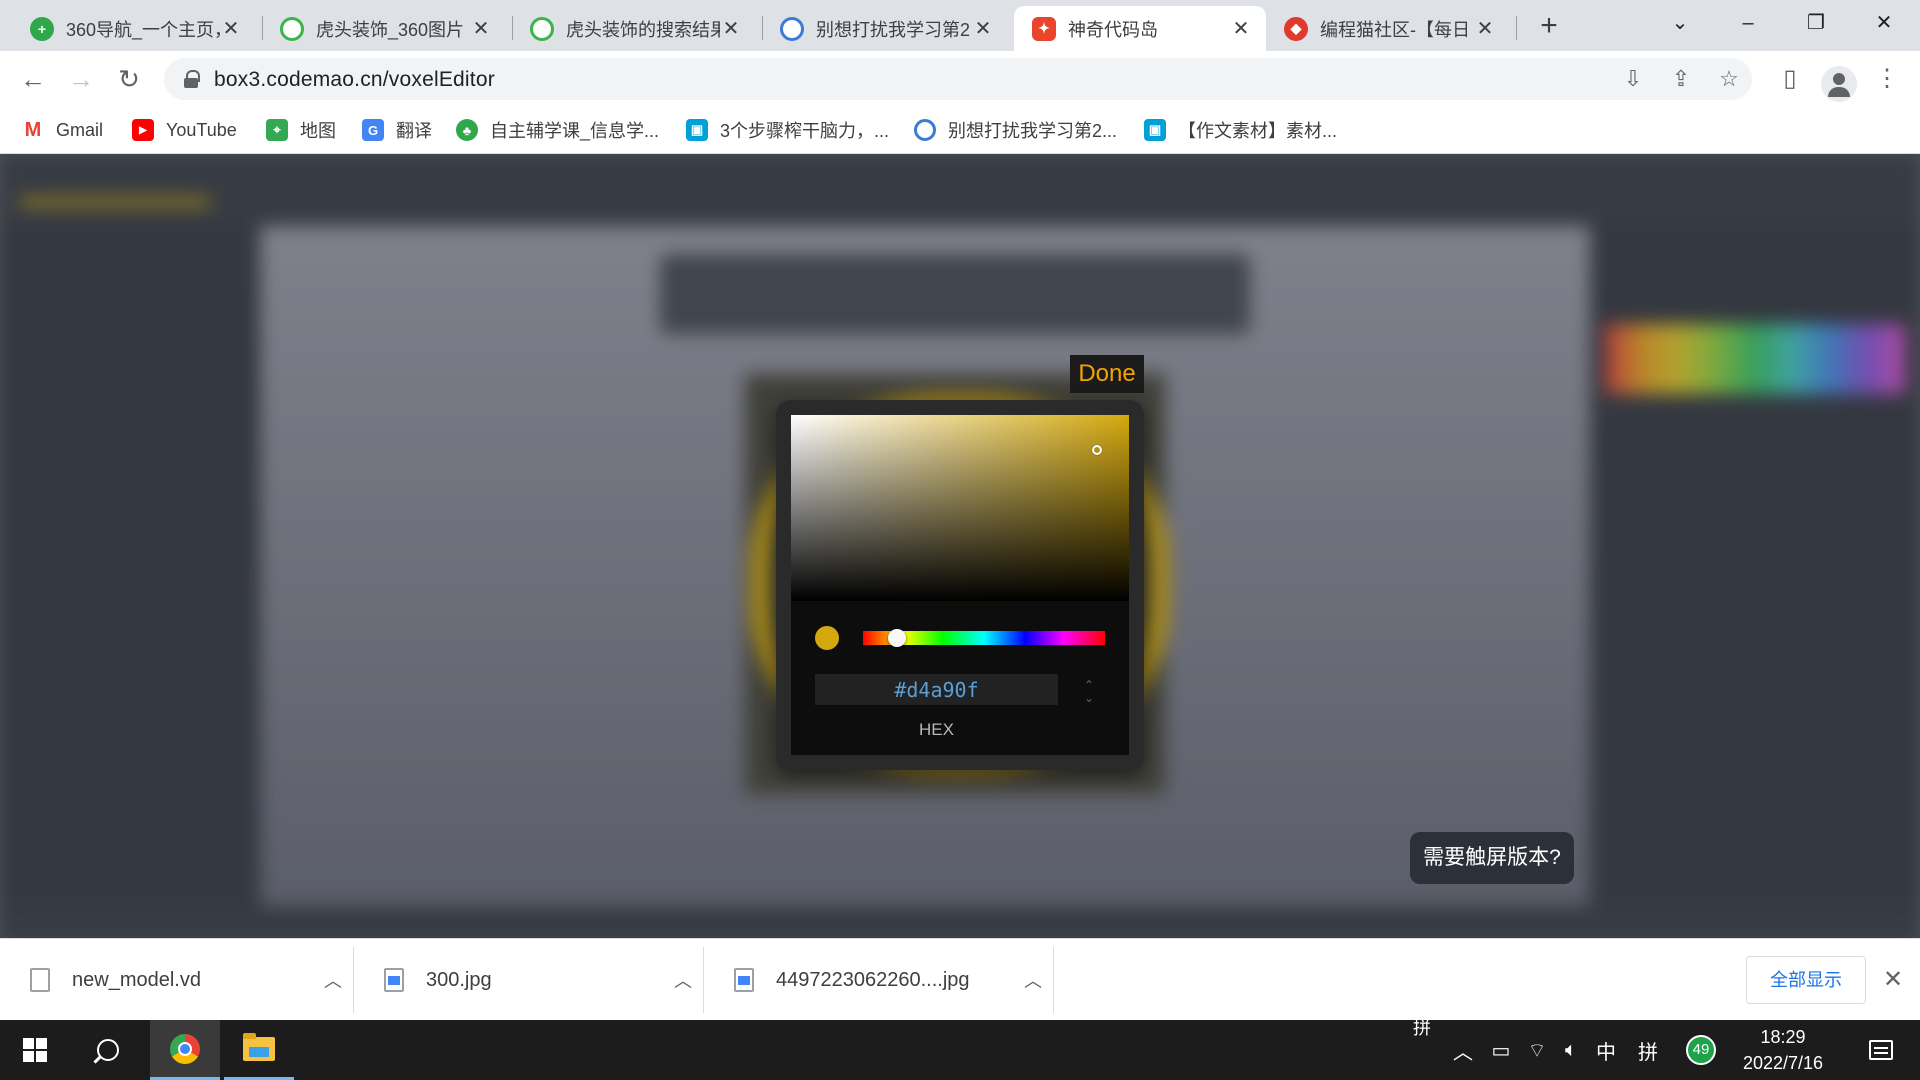  What do you see at coordinates (1680, 23) in the screenshot?
I see `tab-search-chevron-icon: ⌄` at bounding box center [1680, 23].